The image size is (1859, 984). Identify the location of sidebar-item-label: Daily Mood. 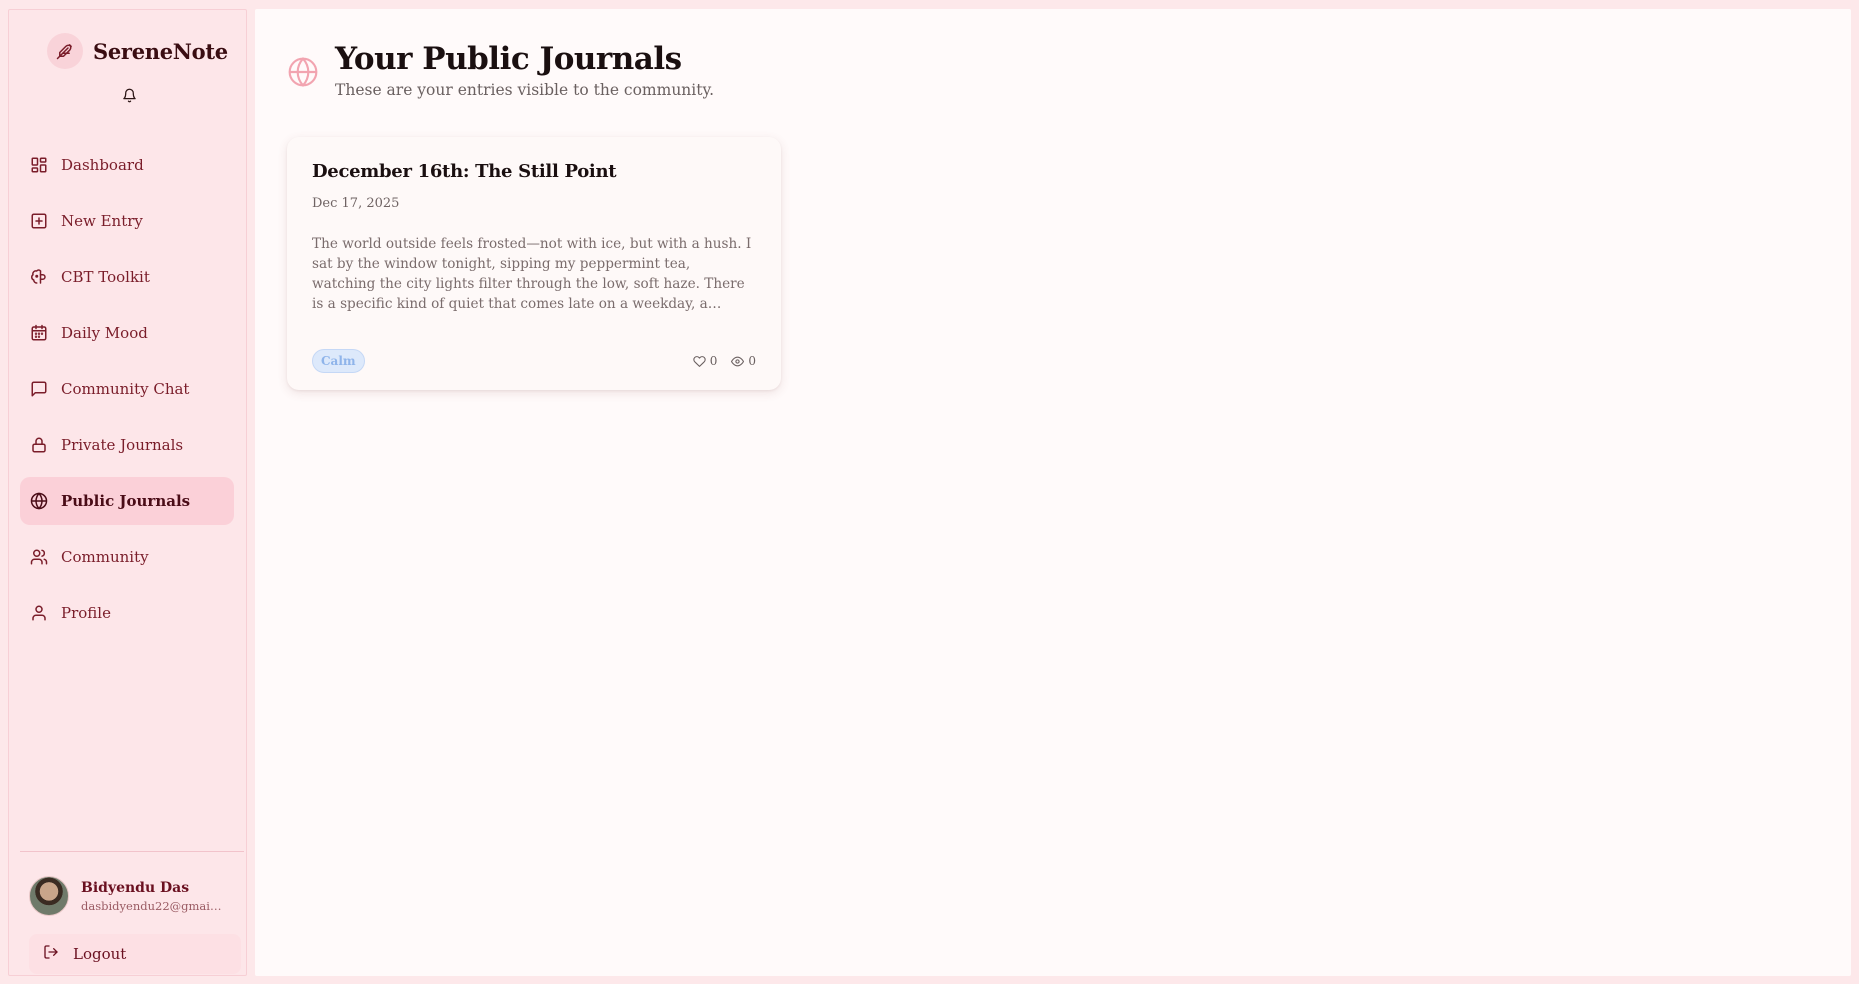
(104, 333).